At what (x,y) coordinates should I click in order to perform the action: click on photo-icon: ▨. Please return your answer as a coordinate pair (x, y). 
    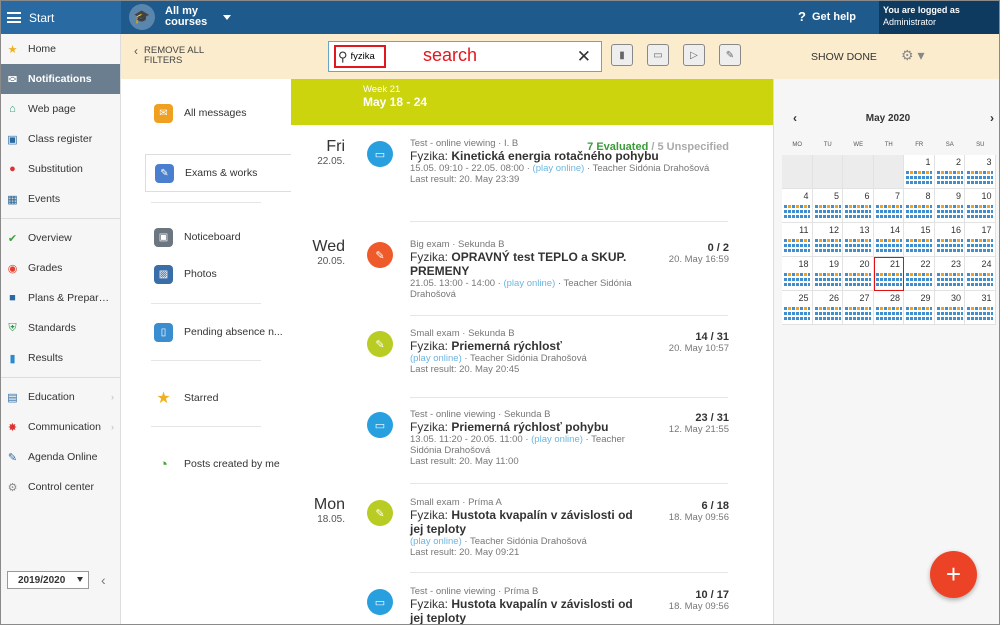
    Looking at the image, I should click on (163, 274).